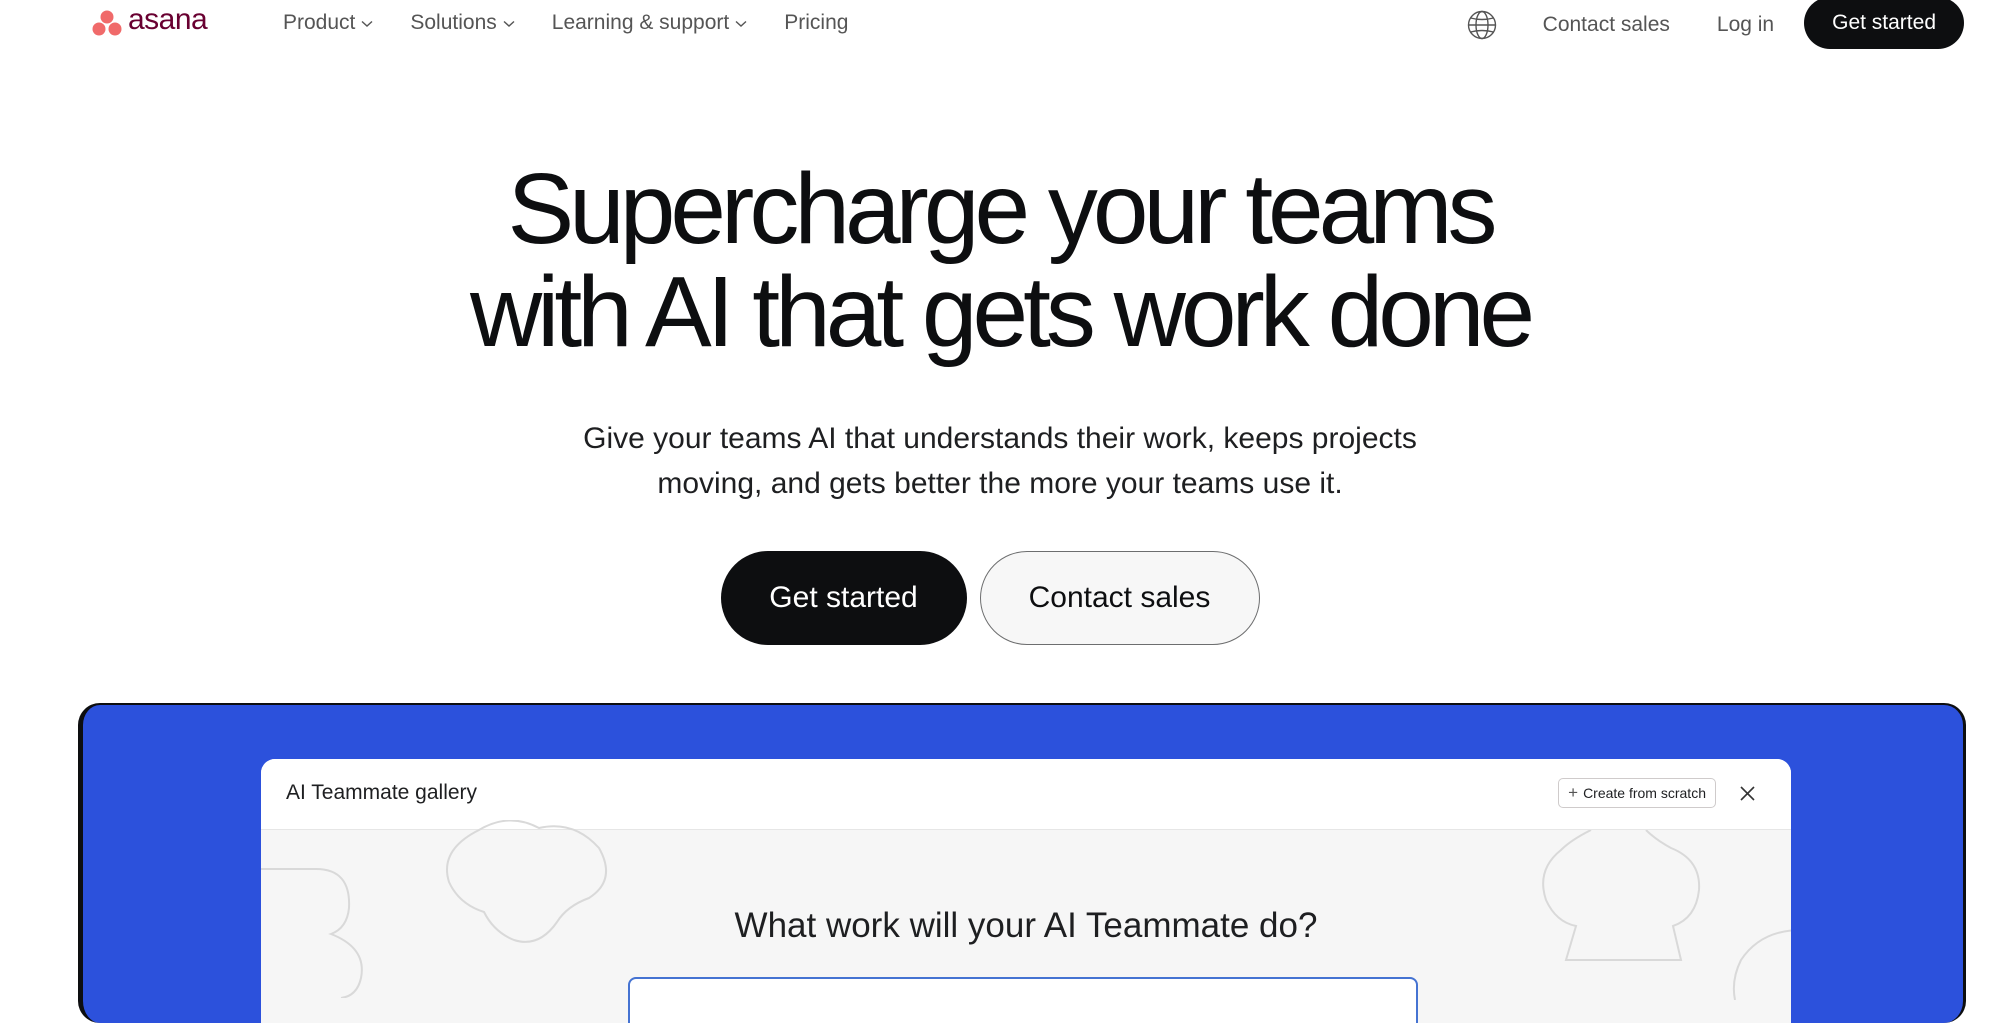 The image size is (2000, 1023). Describe the element at coordinates (1884, 24) in the screenshot. I see `nav-get-started-button: Get started` at that location.